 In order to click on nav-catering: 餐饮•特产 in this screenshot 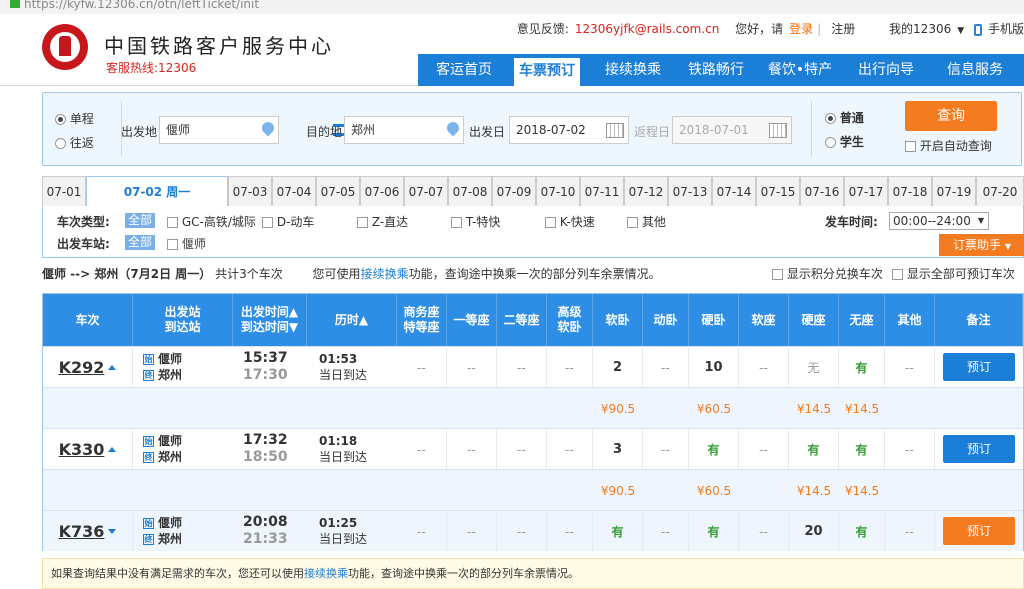, I will do `click(800, 70)`.